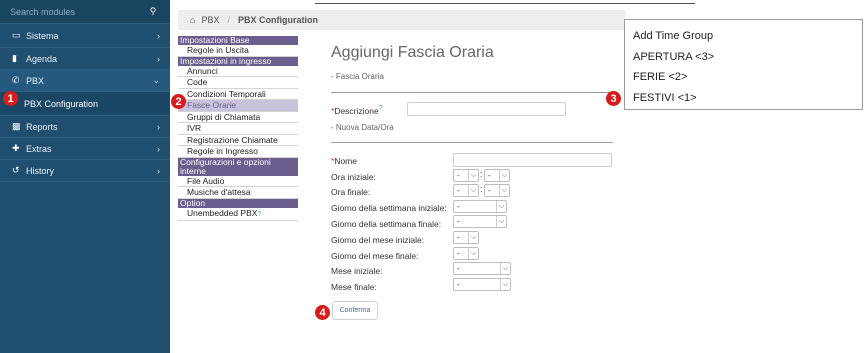 The height and width of the screenshot is (353, 865). What do you see at coordinates (378, 240) in the screenshot?
I see `giorno-mese-iniziale-label: Giorno del mese iniziale:` at bounding box center [378, 240].